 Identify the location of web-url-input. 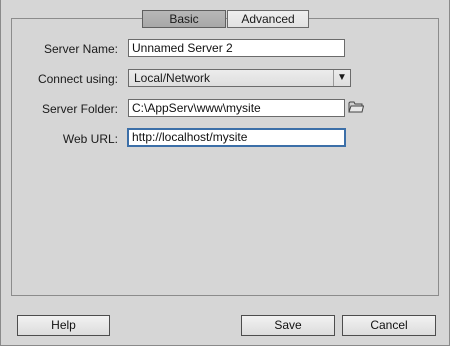
(236, 137).